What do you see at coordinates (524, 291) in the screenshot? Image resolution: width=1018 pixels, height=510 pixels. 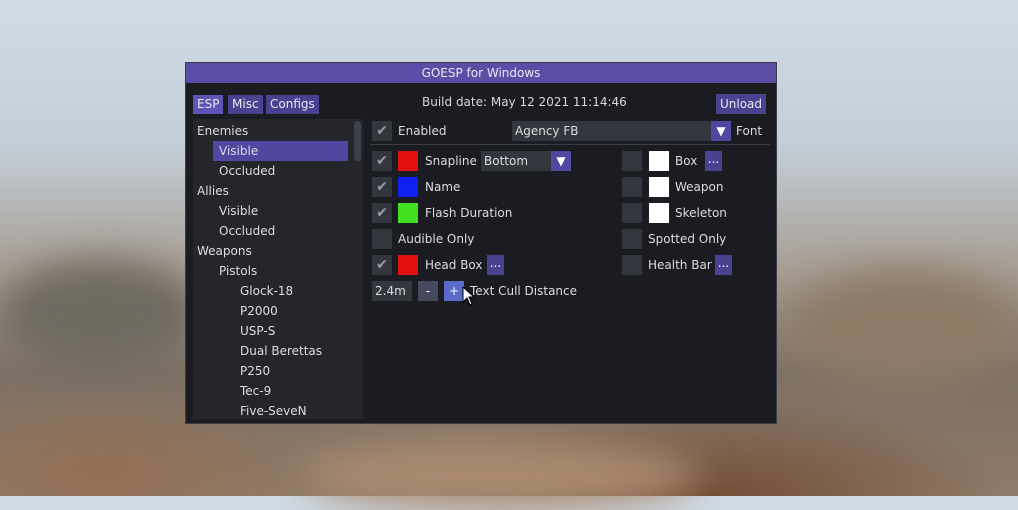 I see `cull-distance-label: Text Cull Distance` at bounding box center [524, 291].